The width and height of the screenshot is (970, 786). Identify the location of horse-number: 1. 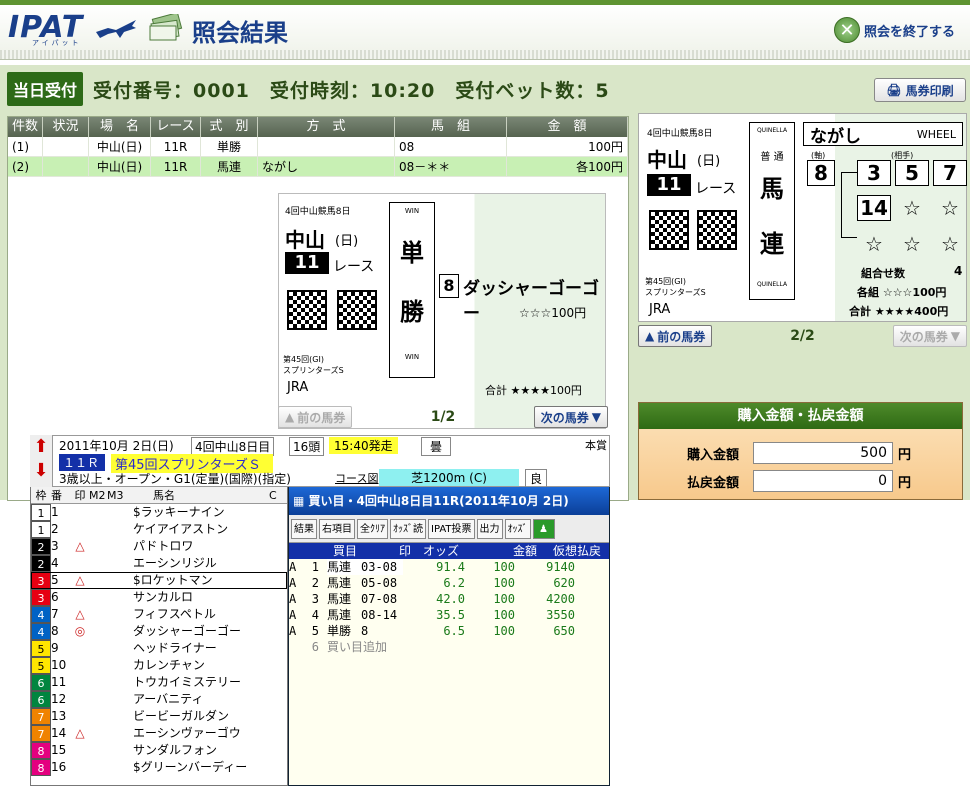
(55, 512).